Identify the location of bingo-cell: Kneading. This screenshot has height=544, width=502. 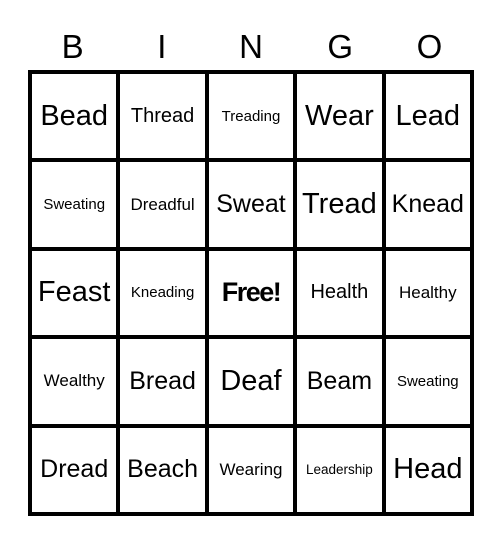
(162, 293).